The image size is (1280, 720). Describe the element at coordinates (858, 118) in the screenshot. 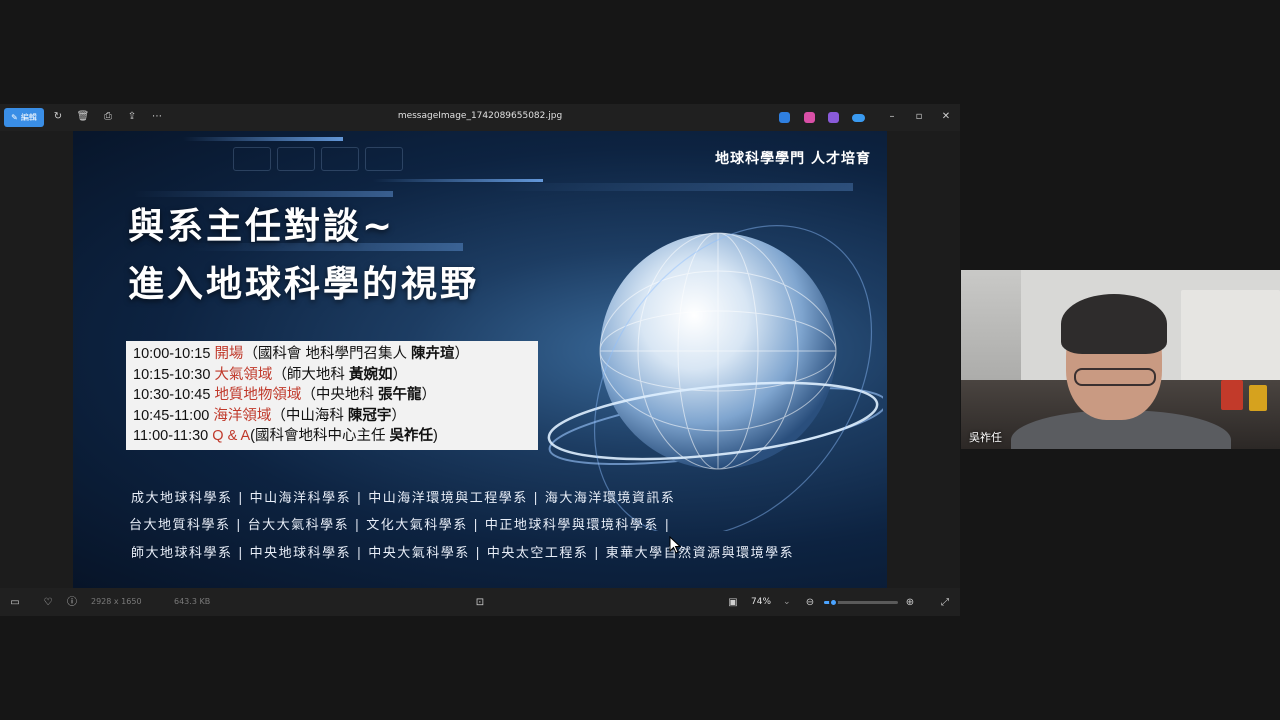

I see `onedrive-icon` at that location.